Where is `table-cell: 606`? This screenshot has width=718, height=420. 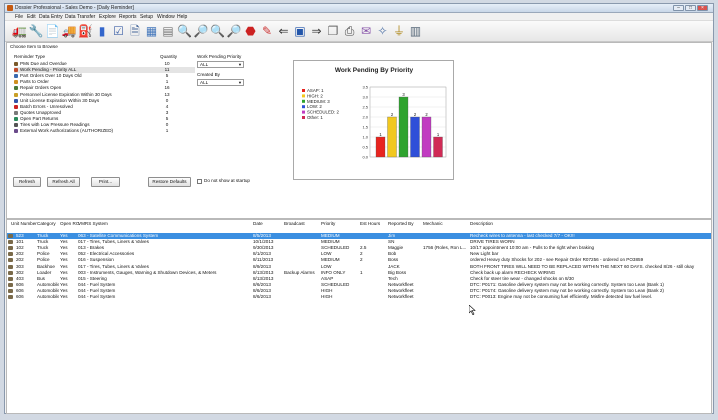
table-cell: 606 is located at coordinates (20, 284).